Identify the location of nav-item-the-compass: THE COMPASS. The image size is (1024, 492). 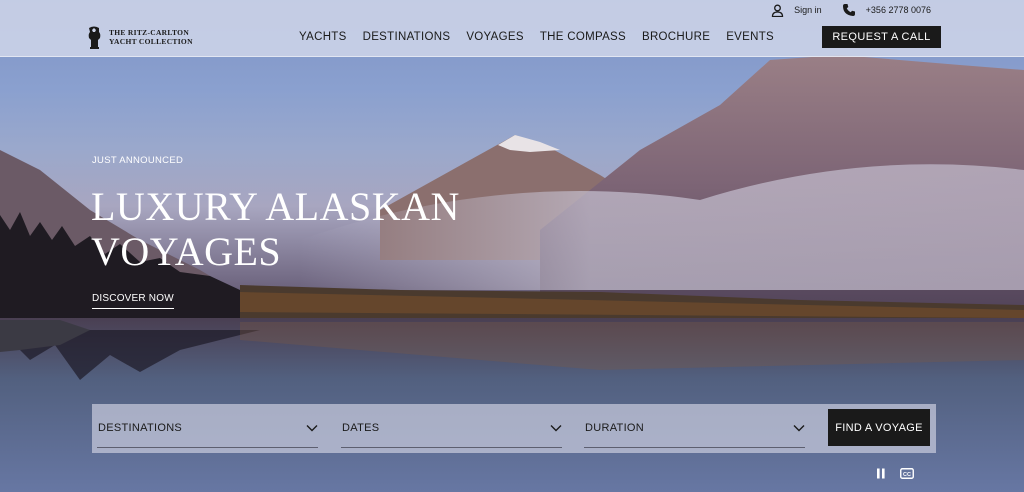
(583, 37).